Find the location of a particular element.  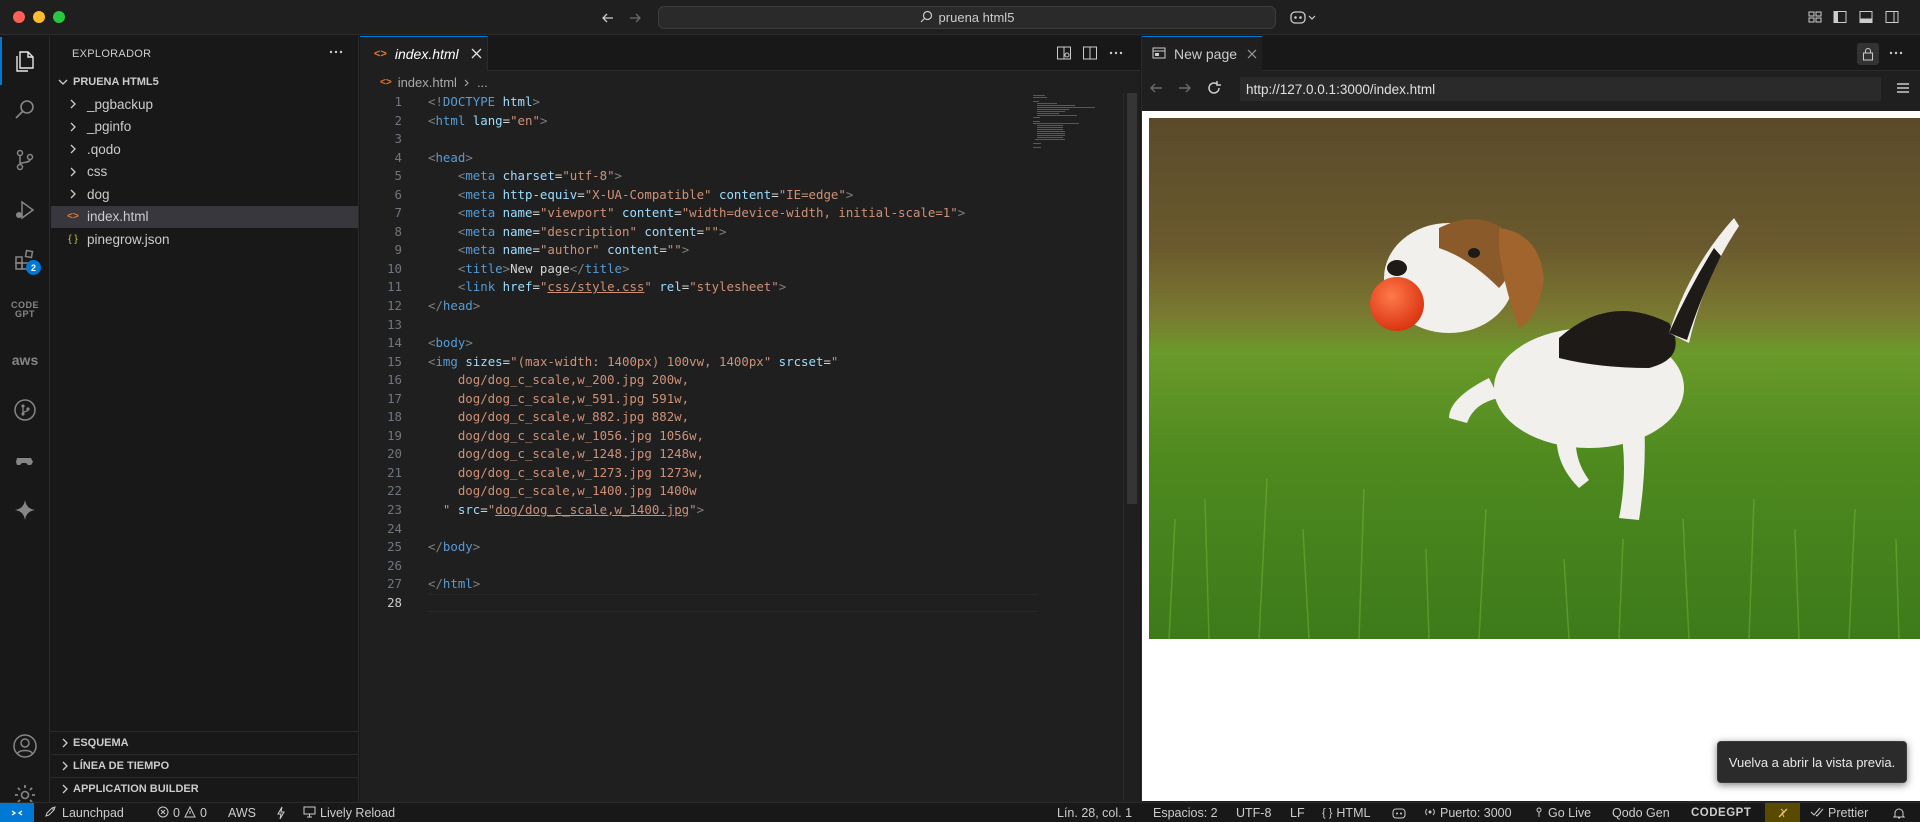

port-item: Puerto: 3000 is located at coordinates (1468, 812).